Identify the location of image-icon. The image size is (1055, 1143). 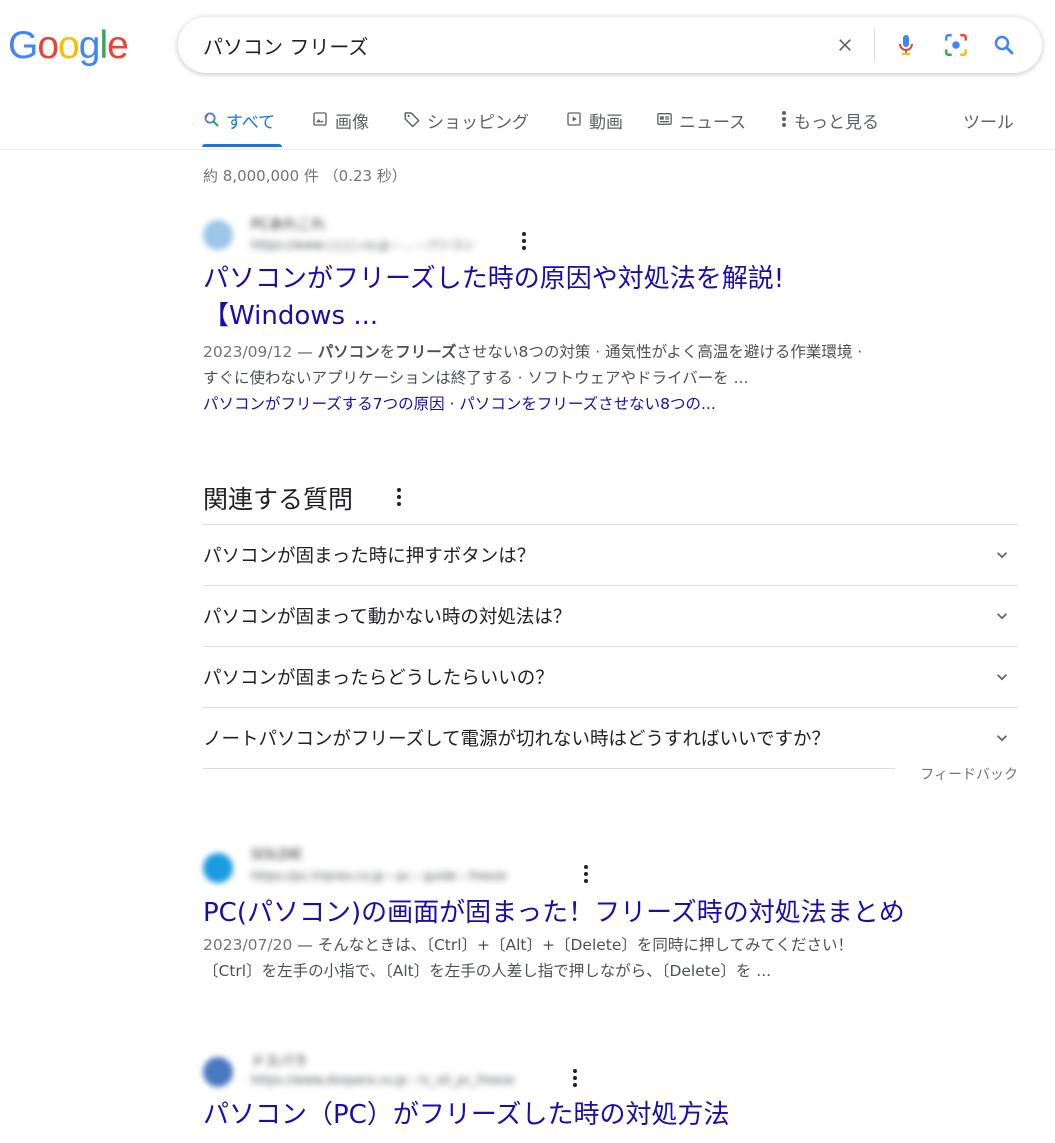
(320, 119).